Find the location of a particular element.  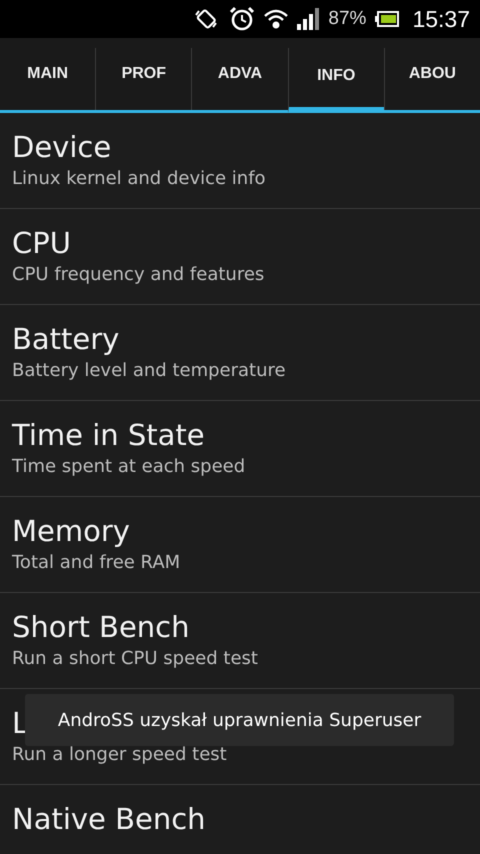

tab: ADVA is located at coordinates (239, 79).